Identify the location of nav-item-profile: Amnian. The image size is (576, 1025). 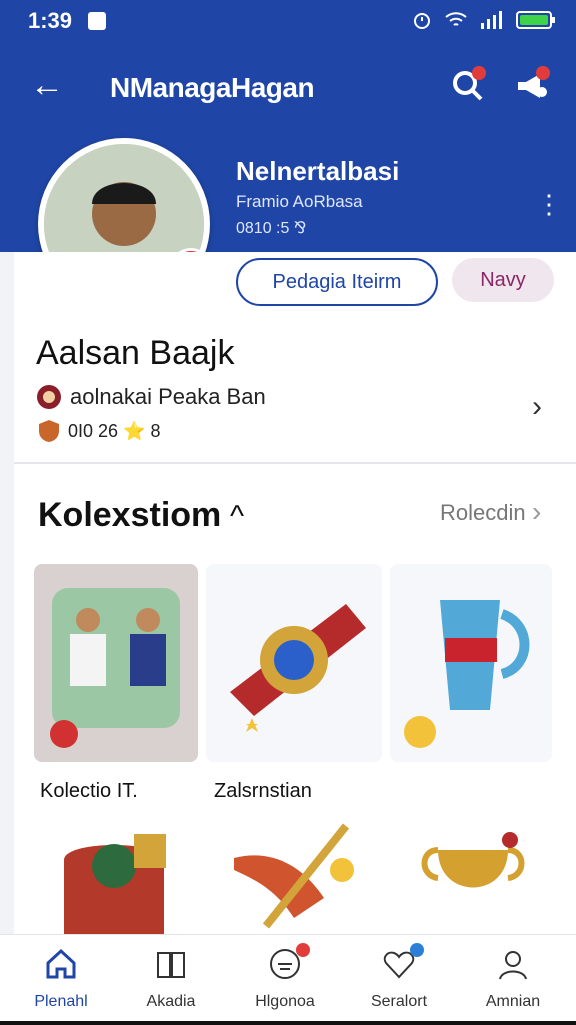
(513, 980).